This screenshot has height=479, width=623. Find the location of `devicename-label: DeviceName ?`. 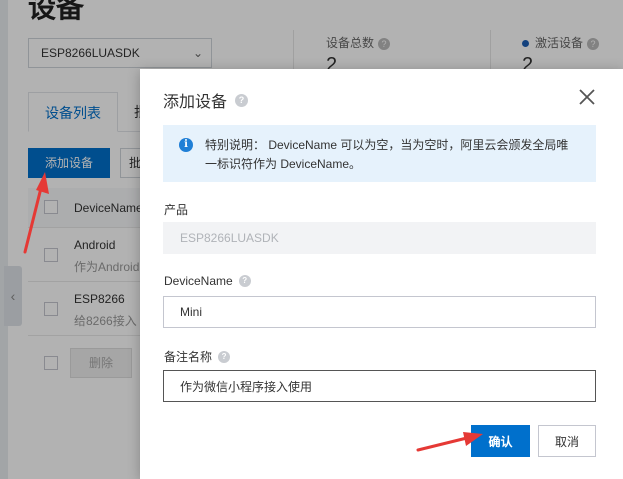

devicename-label: DeviceName ? is located at coordinates (207, 281).